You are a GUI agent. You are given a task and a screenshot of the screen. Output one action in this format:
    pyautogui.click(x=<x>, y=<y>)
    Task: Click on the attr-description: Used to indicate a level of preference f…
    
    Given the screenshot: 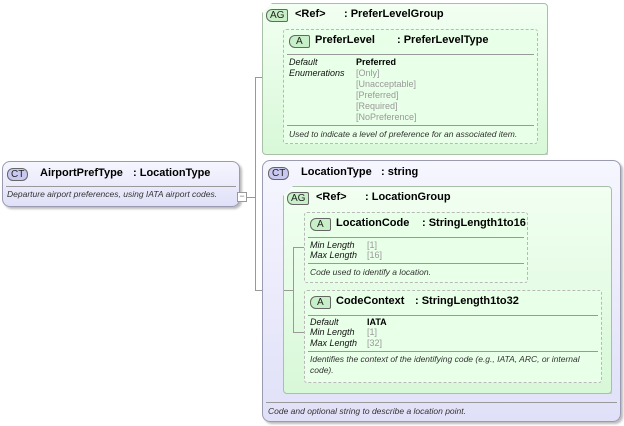 What is the action you would take?
    pyautogui.click(x=403, y=134)
    